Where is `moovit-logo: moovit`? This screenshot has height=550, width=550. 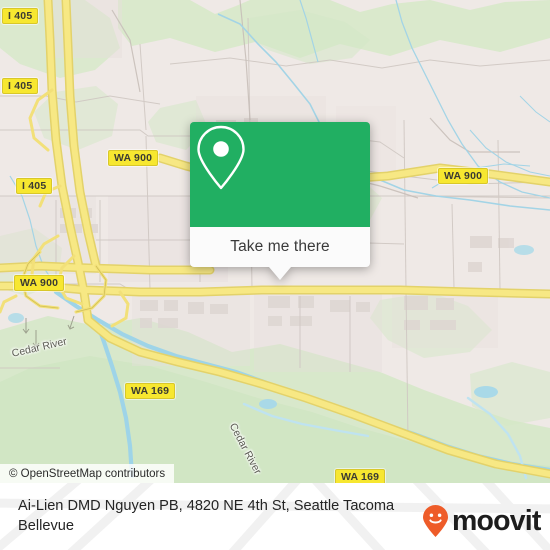
moovit-logo: moovit is located at coordinates (482, 521).